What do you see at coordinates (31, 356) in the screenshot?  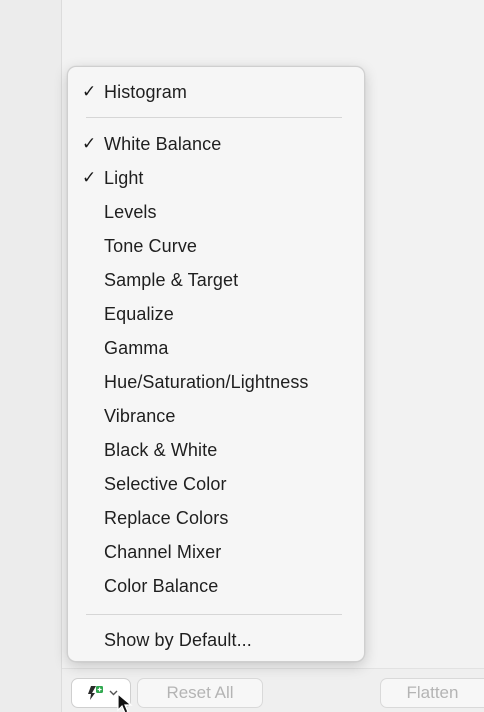 I see `sidebar` at bounding box center [31, 356].